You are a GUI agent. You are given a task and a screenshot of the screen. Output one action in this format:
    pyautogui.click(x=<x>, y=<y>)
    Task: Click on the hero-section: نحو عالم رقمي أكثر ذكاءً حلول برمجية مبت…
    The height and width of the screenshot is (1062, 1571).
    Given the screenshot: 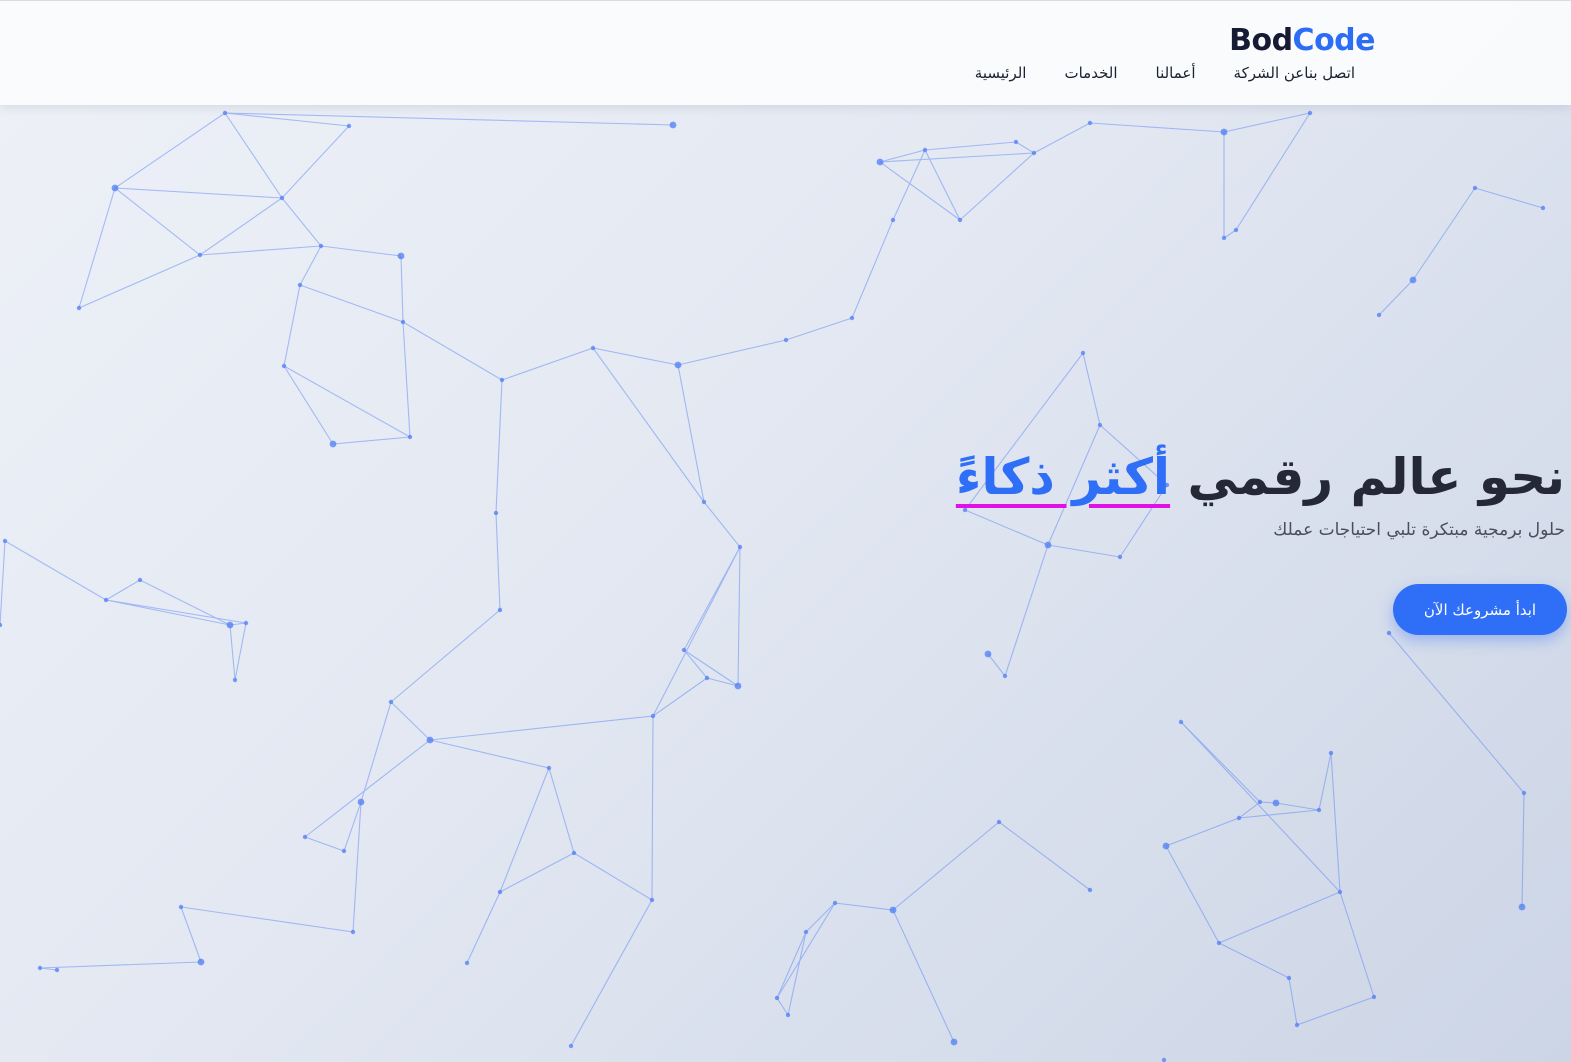 What is the action you would take?
    pyautogui.click(x=1260, y=490)
    